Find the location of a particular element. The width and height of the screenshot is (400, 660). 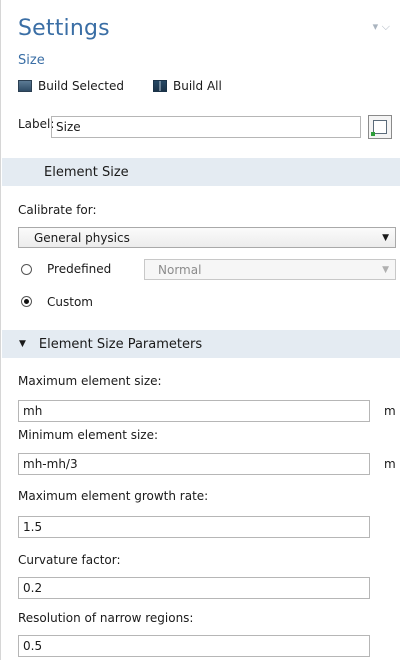

curvature-factor-label: Curvature factor: is located at coordinates (69, 560).